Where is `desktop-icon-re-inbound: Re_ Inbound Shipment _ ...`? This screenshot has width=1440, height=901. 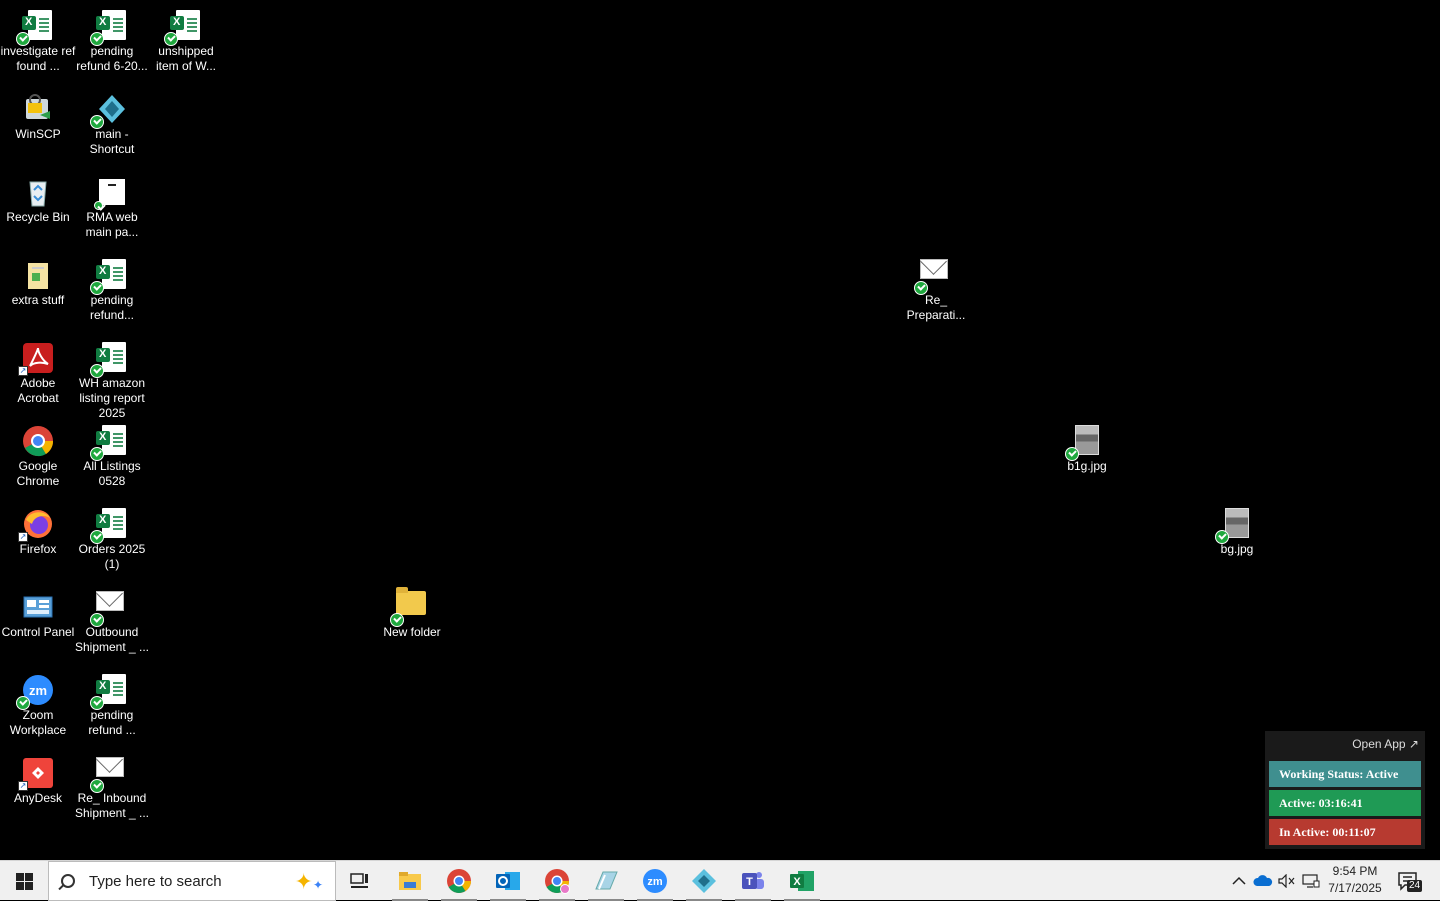
desktop-icon-re-inbound: Re_ Inbound Shipment _ ... is located at coordinates (112, 786).